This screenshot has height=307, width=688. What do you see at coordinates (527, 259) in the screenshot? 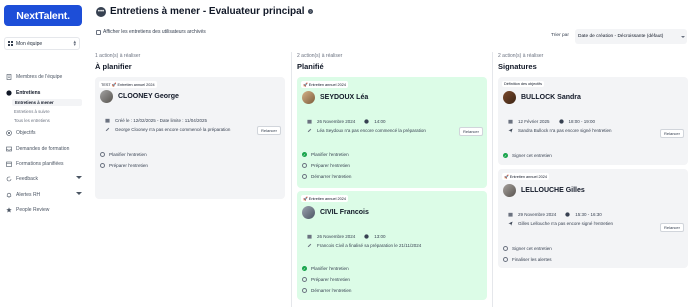
I see `step-item: Finaliser les alertes` at bounding box center [527, 259].